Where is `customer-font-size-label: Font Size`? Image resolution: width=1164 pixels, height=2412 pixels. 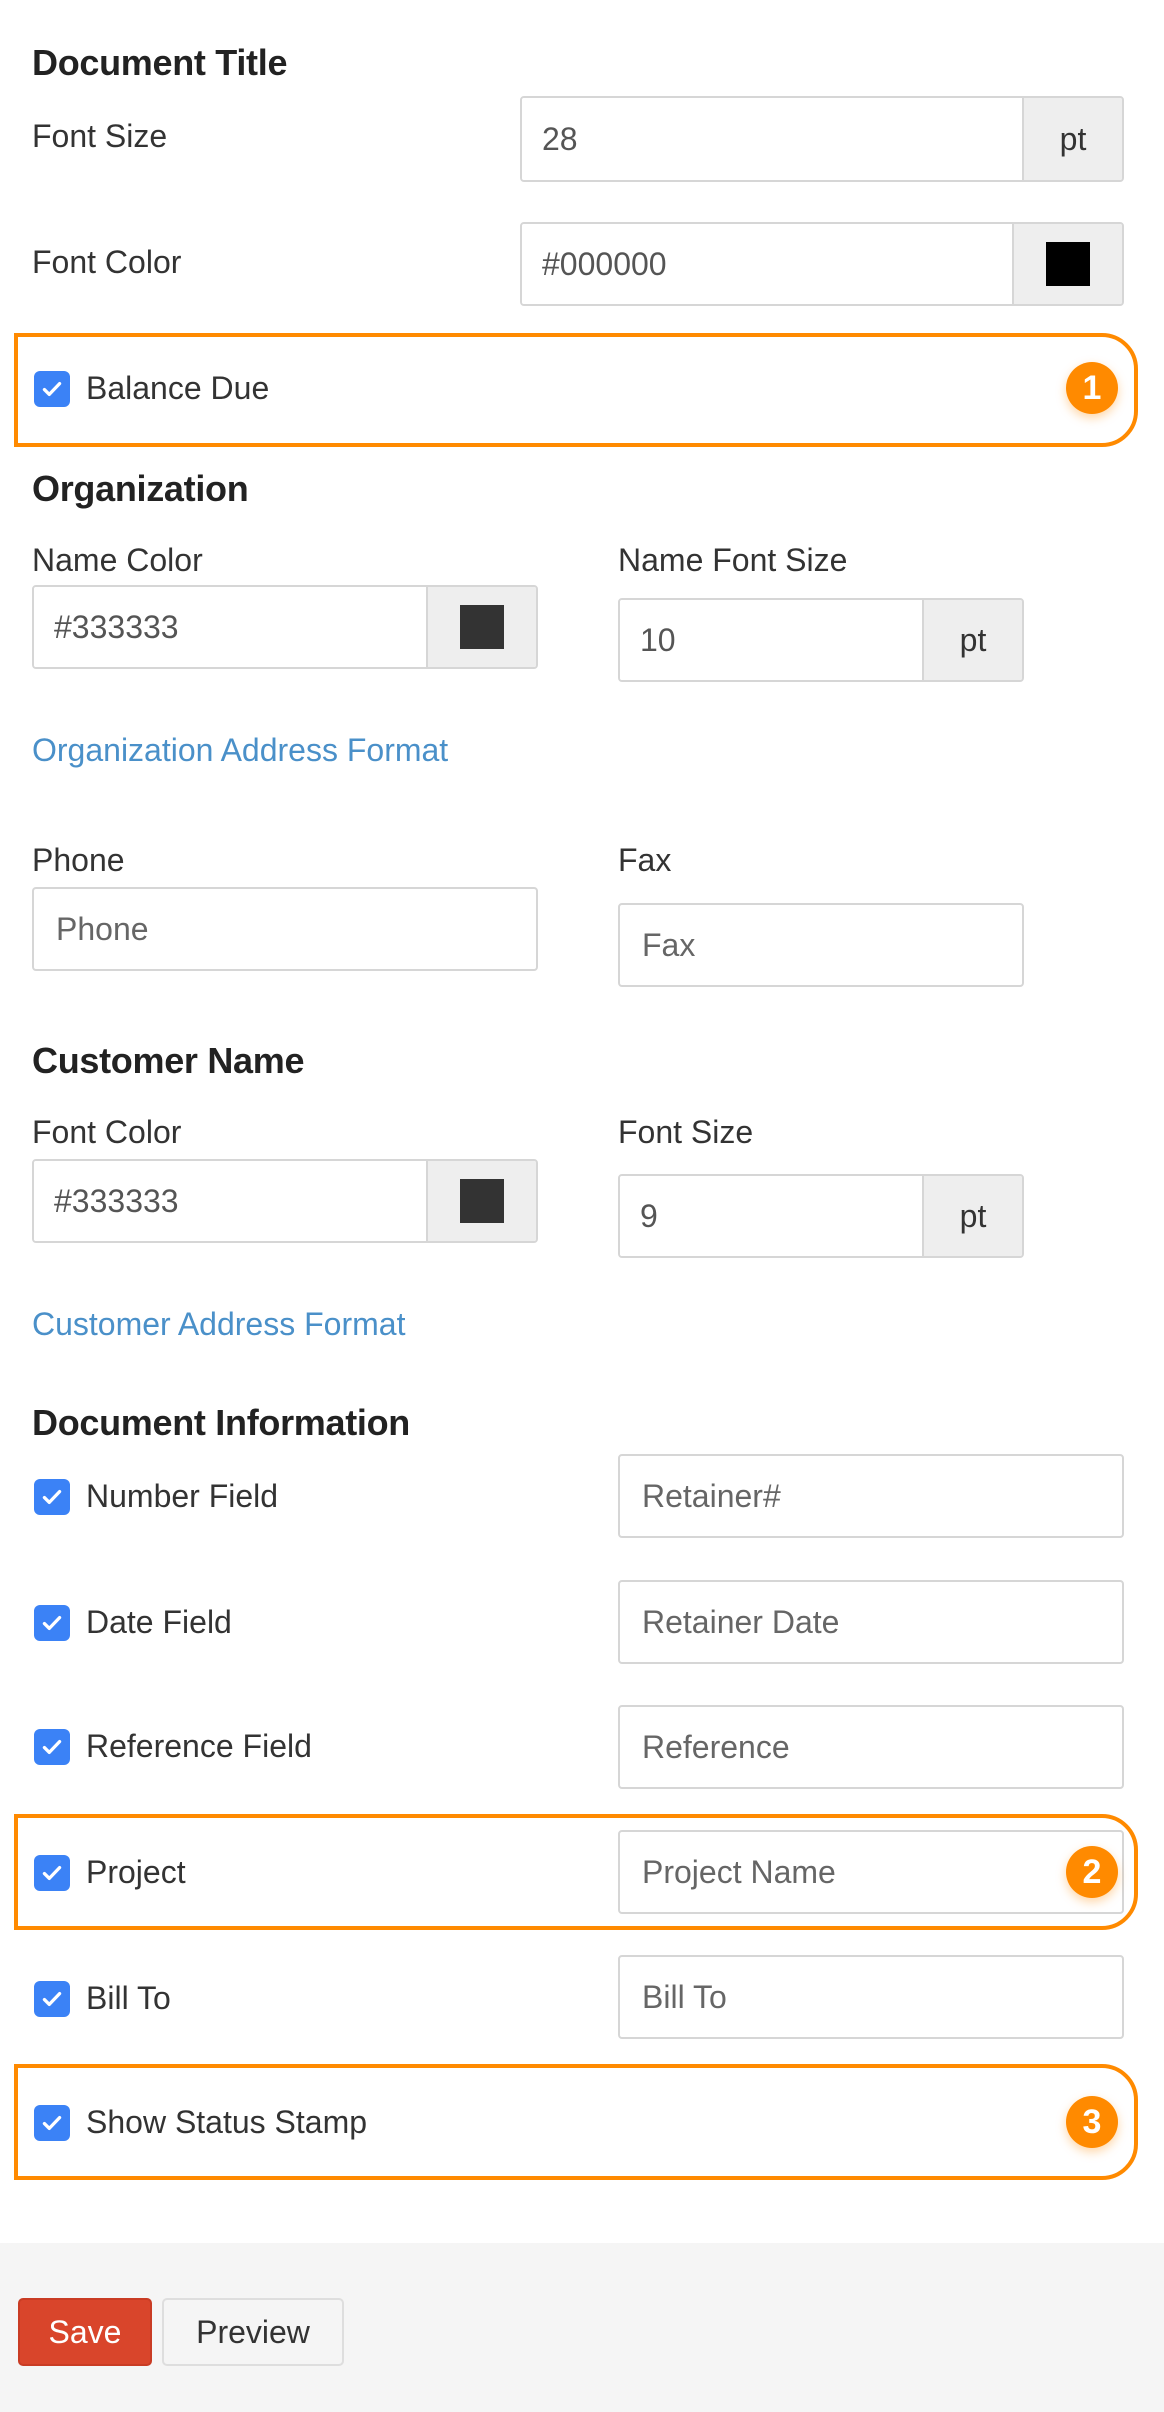
customer-font-size-label: Font Size is located at coordinates (686, 1132).